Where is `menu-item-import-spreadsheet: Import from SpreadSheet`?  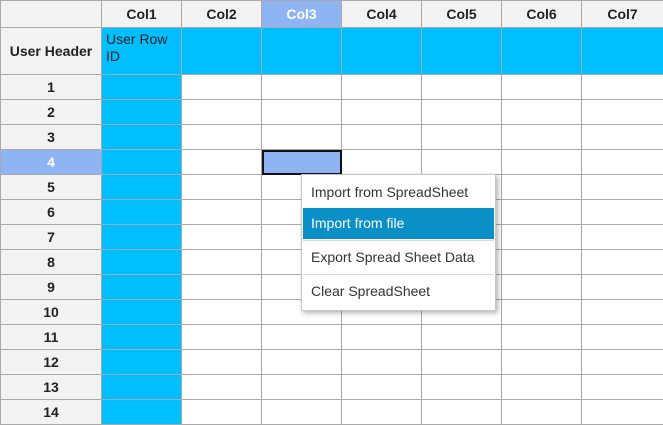
menu-item-import-spreadsheet: Import from SpreadSheet is located at coordinates (398, 192).